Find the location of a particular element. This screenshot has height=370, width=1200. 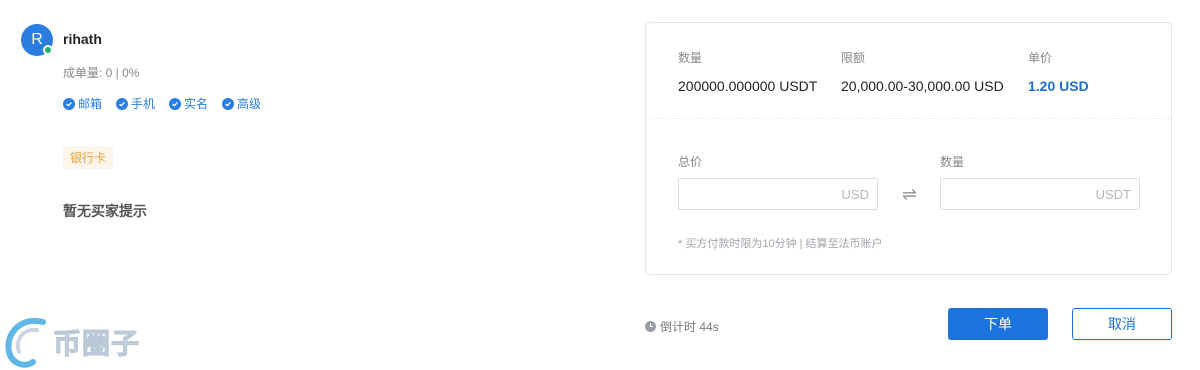

watermark-text: 币圈子 is located at coordinates (96, 344).